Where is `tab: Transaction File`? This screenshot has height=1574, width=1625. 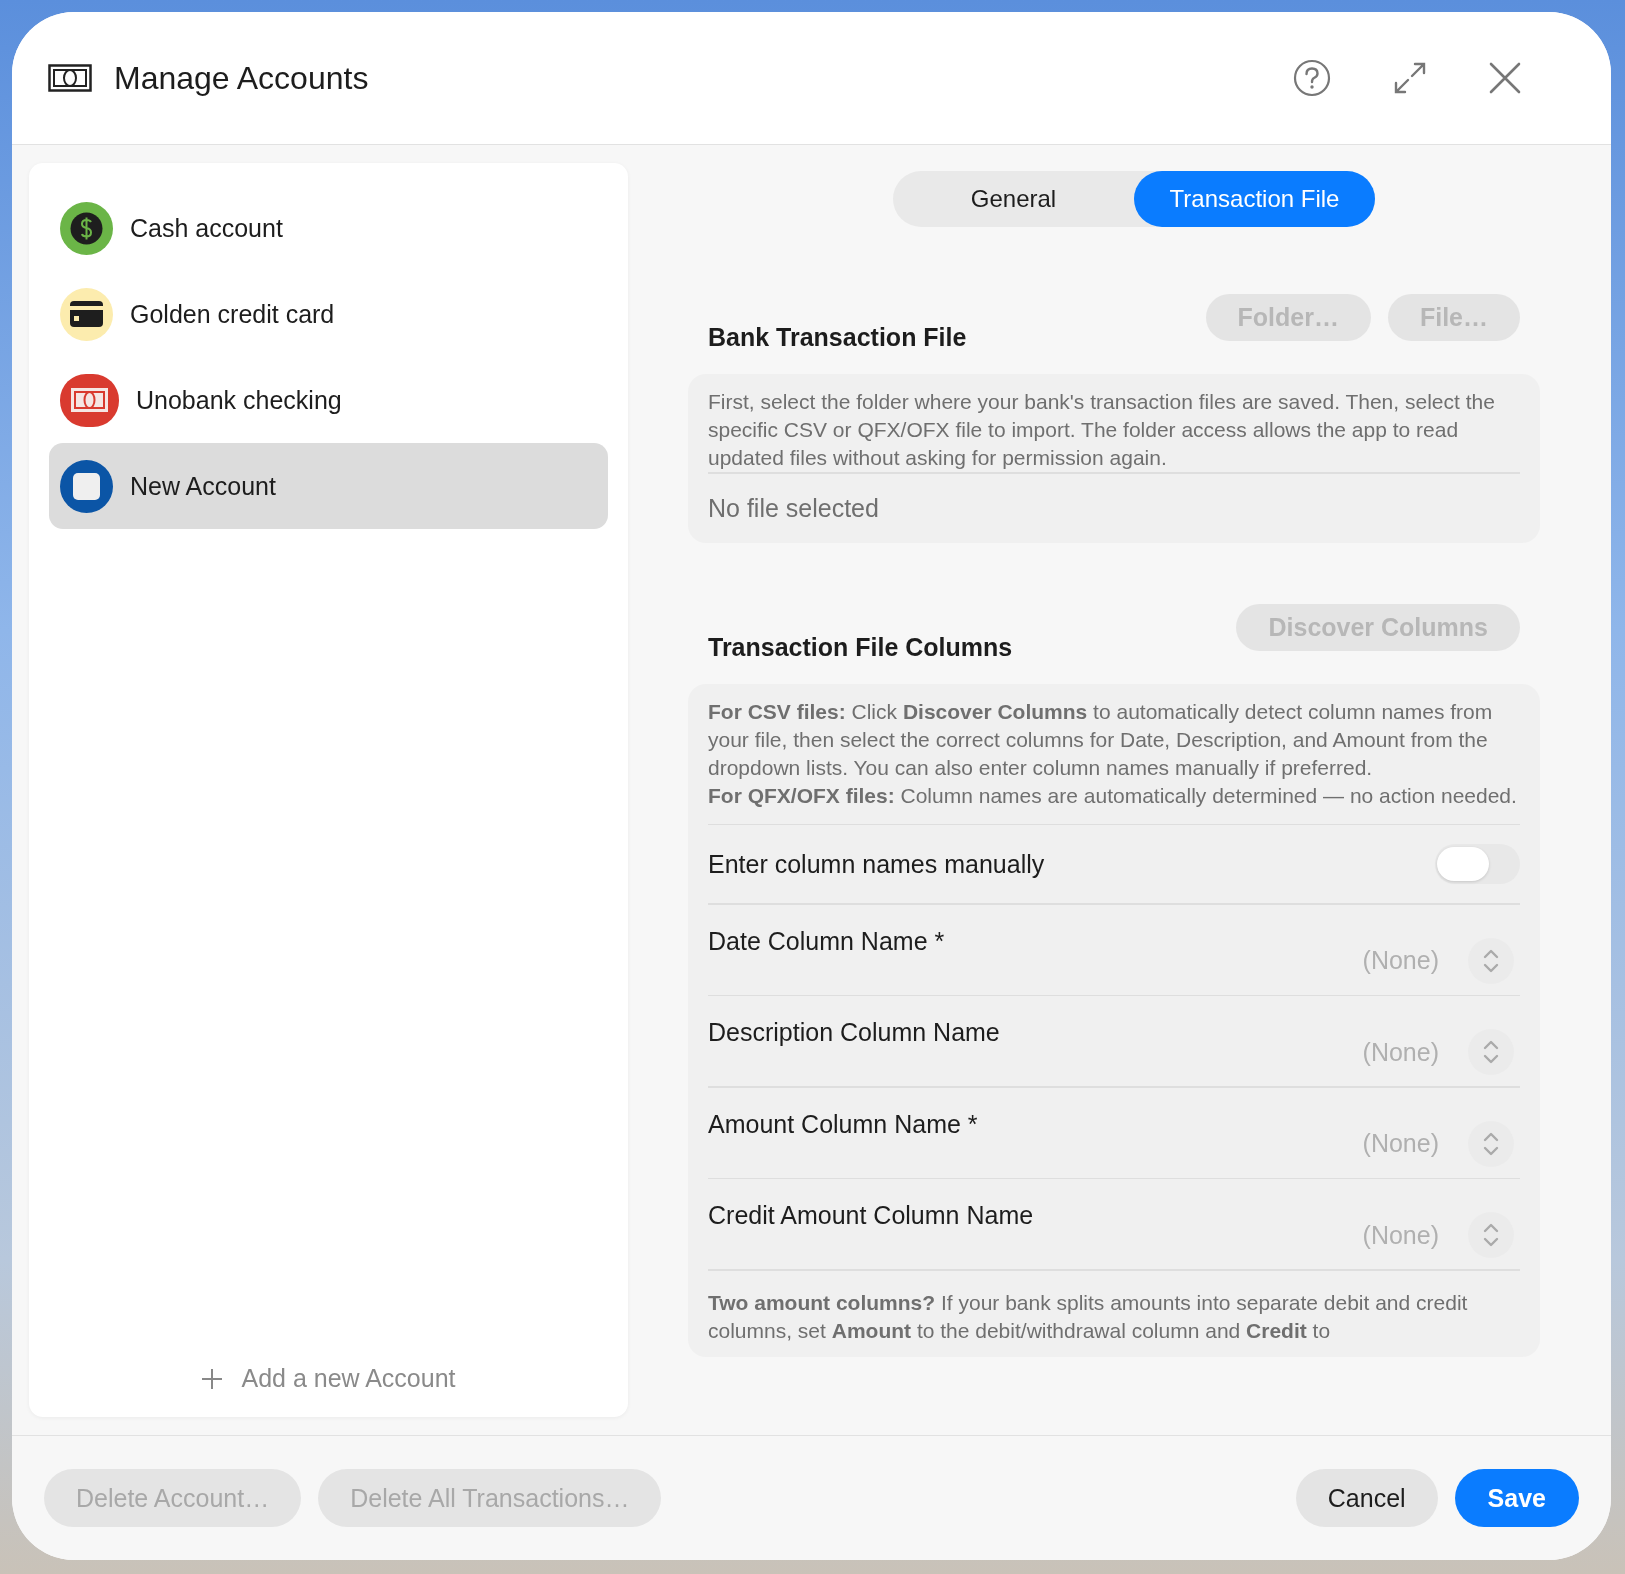
tab: Transaction File is located at coordinates (1254, 199).